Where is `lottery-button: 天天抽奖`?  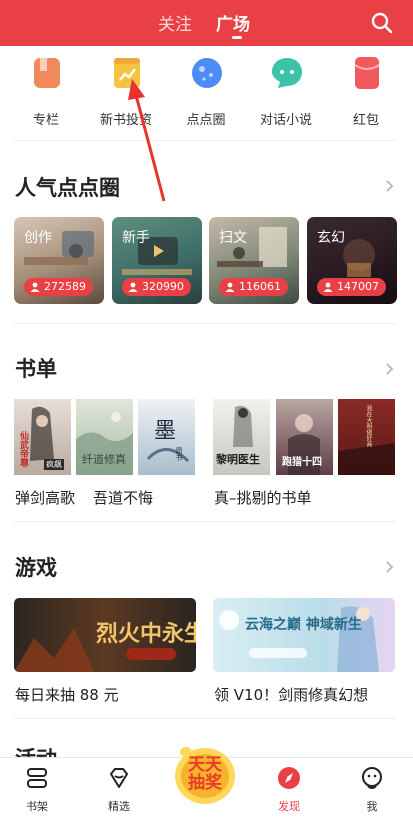 lottery-button: 天天抽奖 is located at coordinates (205, 773).